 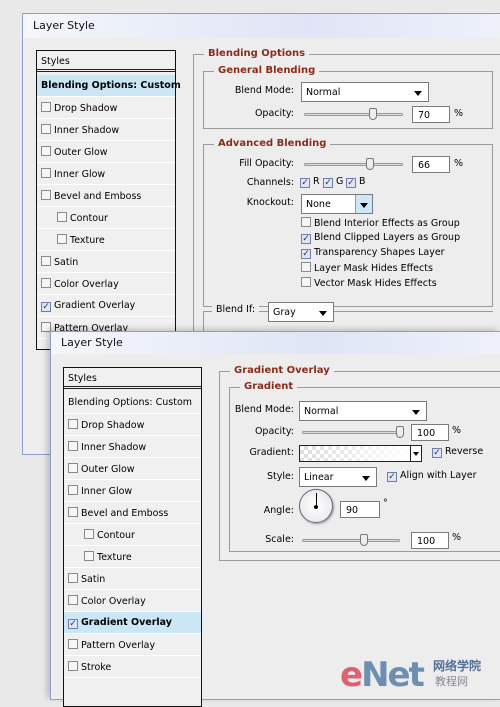 I want to click on fill-opacity-slider, so click(x=353, y=164).